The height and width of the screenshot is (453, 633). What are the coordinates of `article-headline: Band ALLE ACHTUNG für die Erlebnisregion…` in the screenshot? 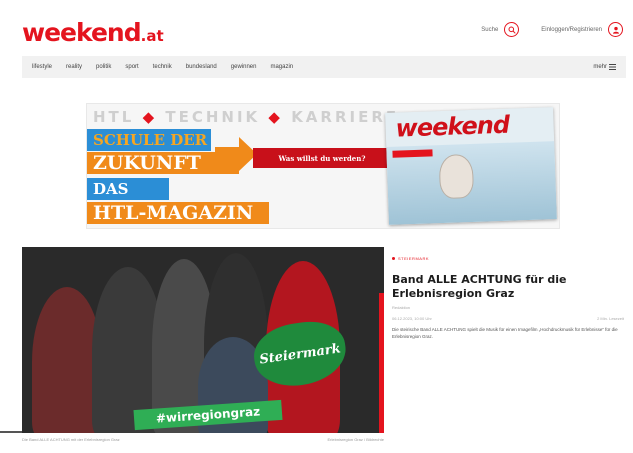 It's located at (508, 287).